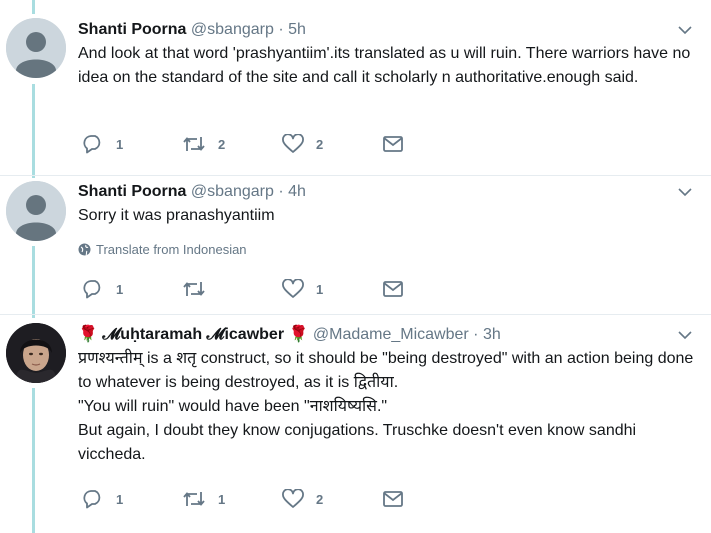  Describe the element at coordinates (232, 289) in the screenshot. I see `retweet-button` at that location.